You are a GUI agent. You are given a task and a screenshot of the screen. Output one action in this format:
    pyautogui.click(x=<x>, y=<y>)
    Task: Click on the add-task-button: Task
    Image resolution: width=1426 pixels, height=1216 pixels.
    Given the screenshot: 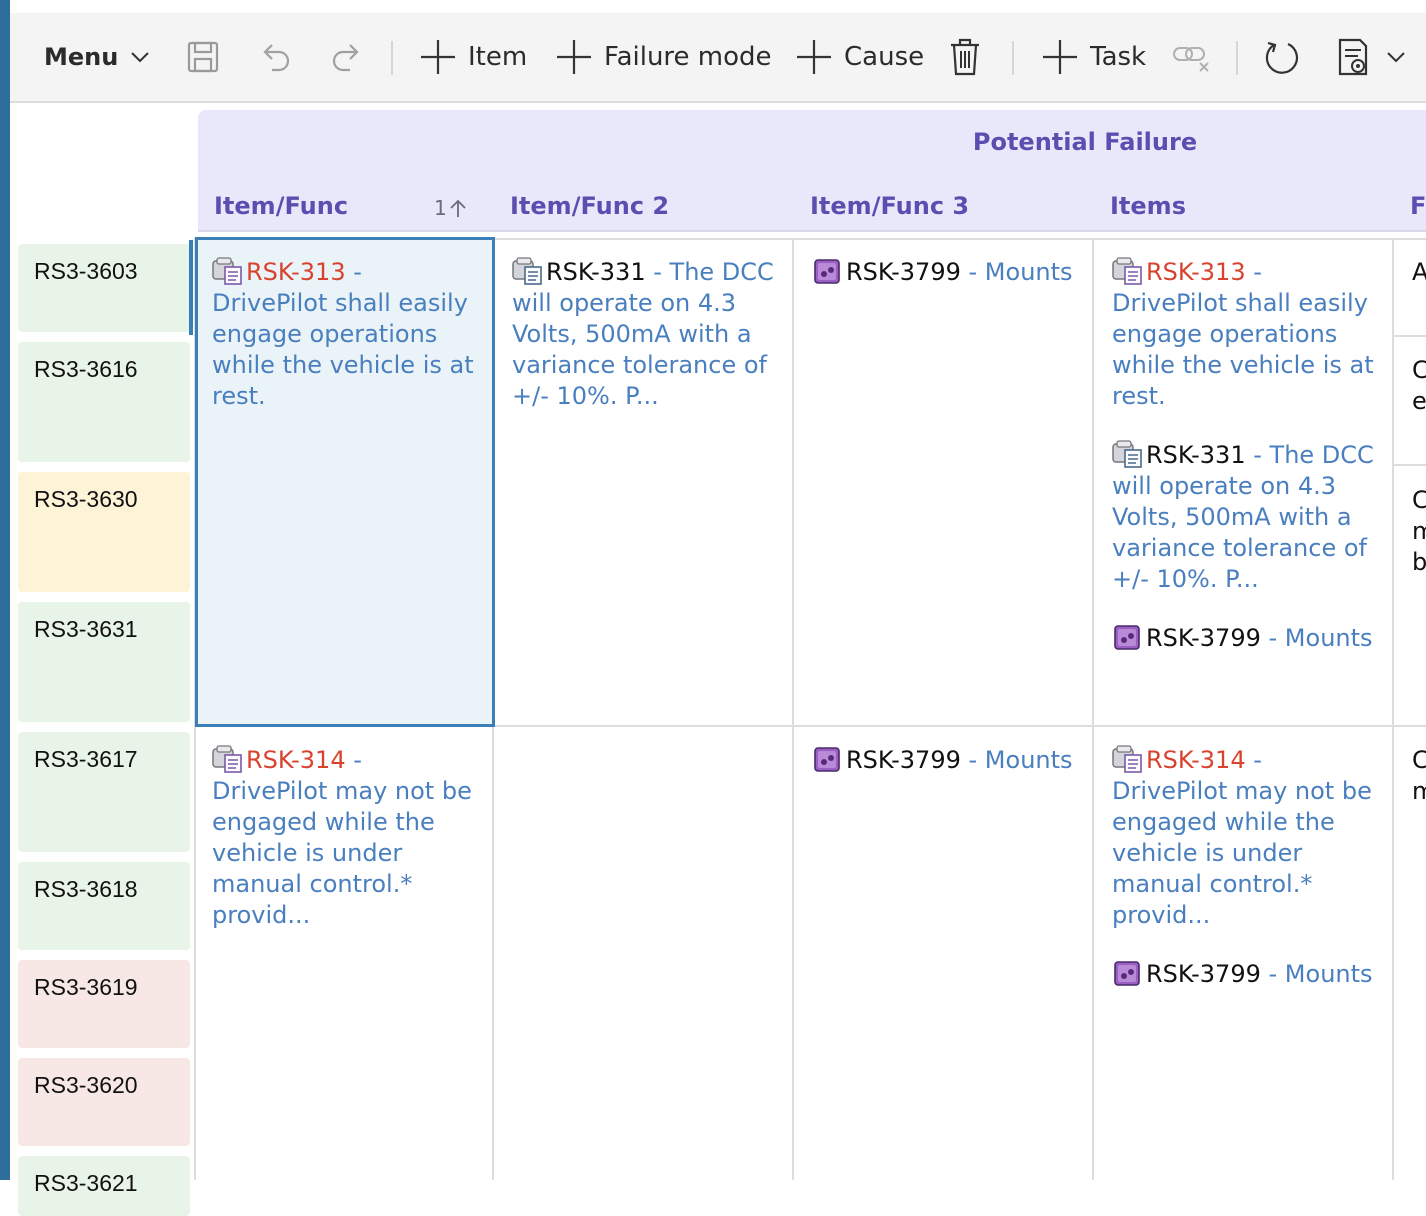 What is the action you would take?
    pyautogui.click(x=1093, y=57)
    